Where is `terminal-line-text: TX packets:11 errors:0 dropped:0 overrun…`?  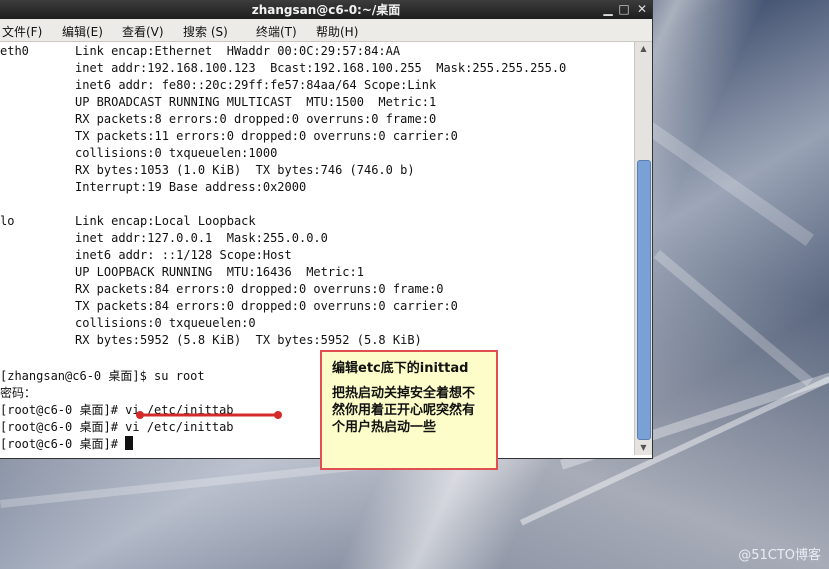 terminal-line-text: TX packets:11 errors:0 dropped:0 overrun… is located at coordinates (266, 136).